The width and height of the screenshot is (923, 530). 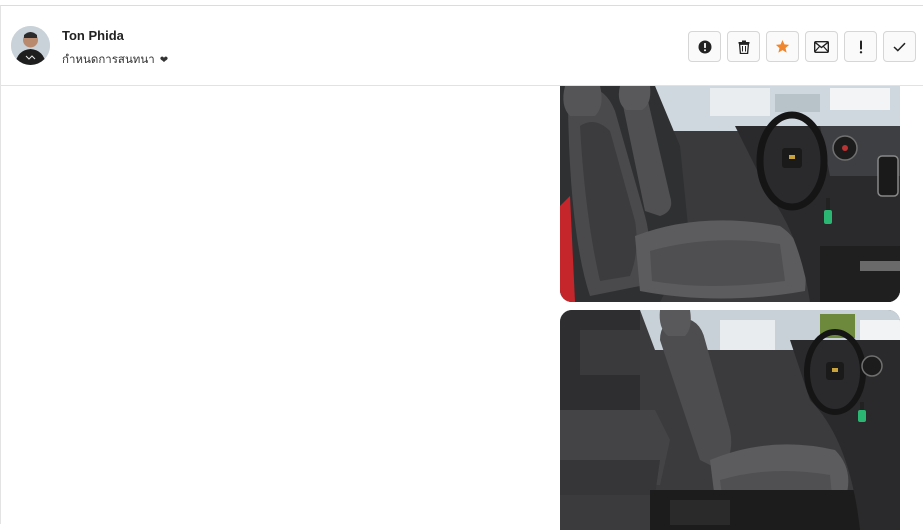 I want to click on star-icon, so click(x=782, y=46).